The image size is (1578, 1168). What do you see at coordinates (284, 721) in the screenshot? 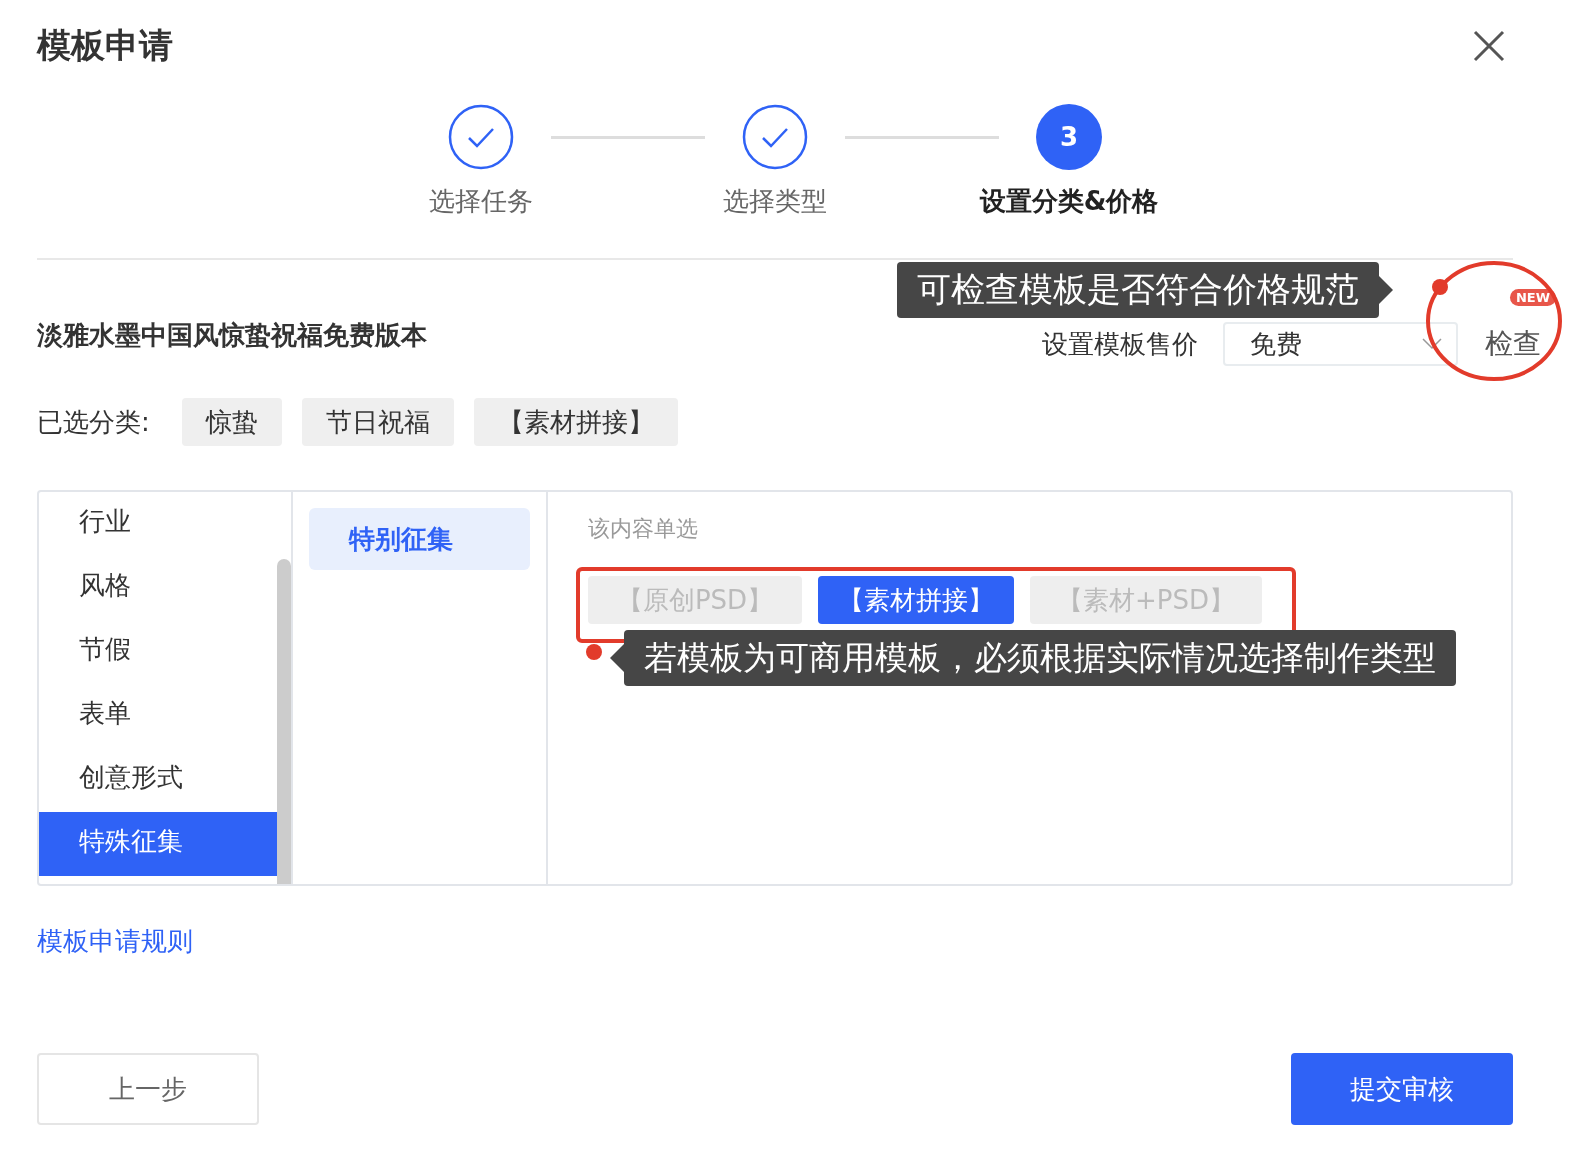
I see `scrollbar-thumb` at bounding box center [284, 721].